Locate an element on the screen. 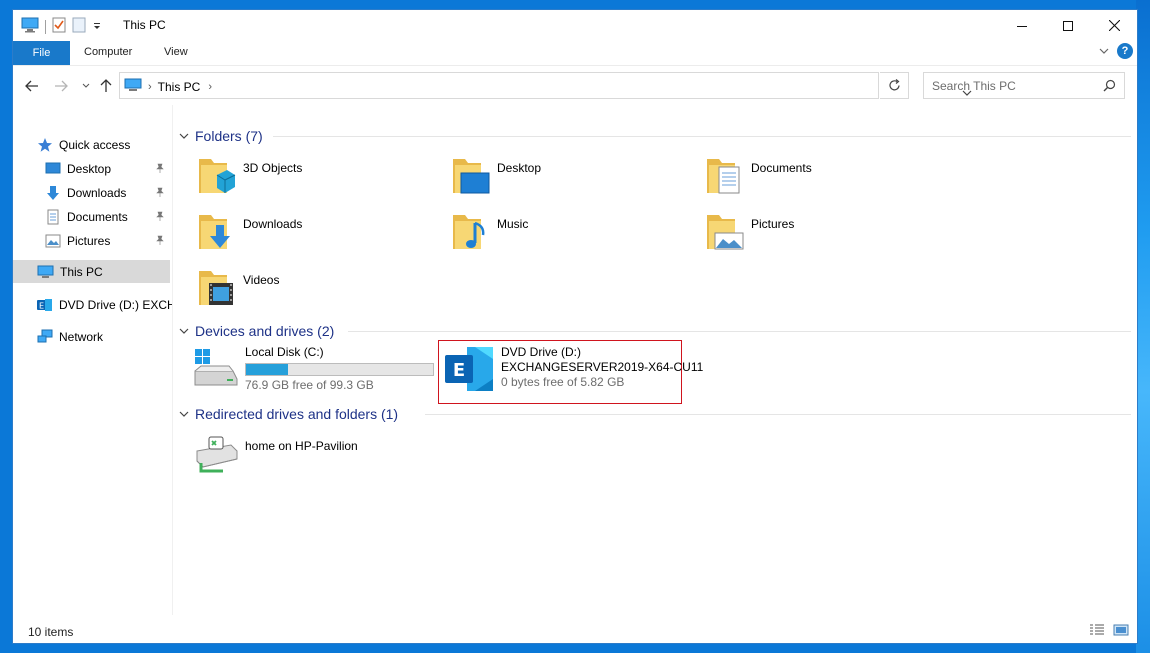  drive-local-disk-c: Local Disk (C:) 76.9 GB free of 99.3 GB is located at coordinates (313, 369).